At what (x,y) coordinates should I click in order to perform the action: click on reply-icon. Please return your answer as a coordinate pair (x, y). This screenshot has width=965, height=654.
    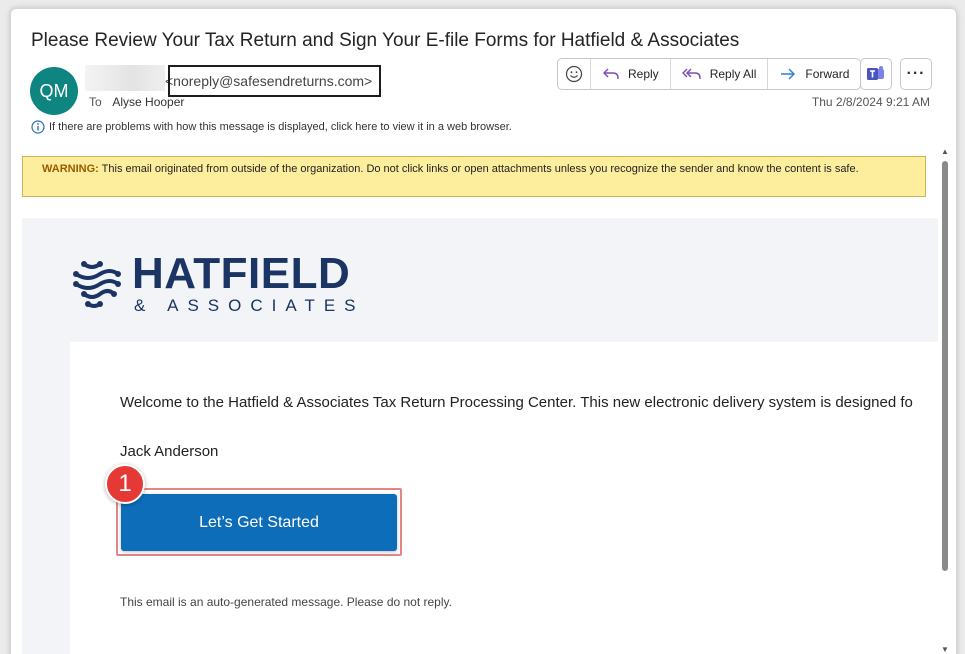
    Looking at the image, I should click on (611, 73).